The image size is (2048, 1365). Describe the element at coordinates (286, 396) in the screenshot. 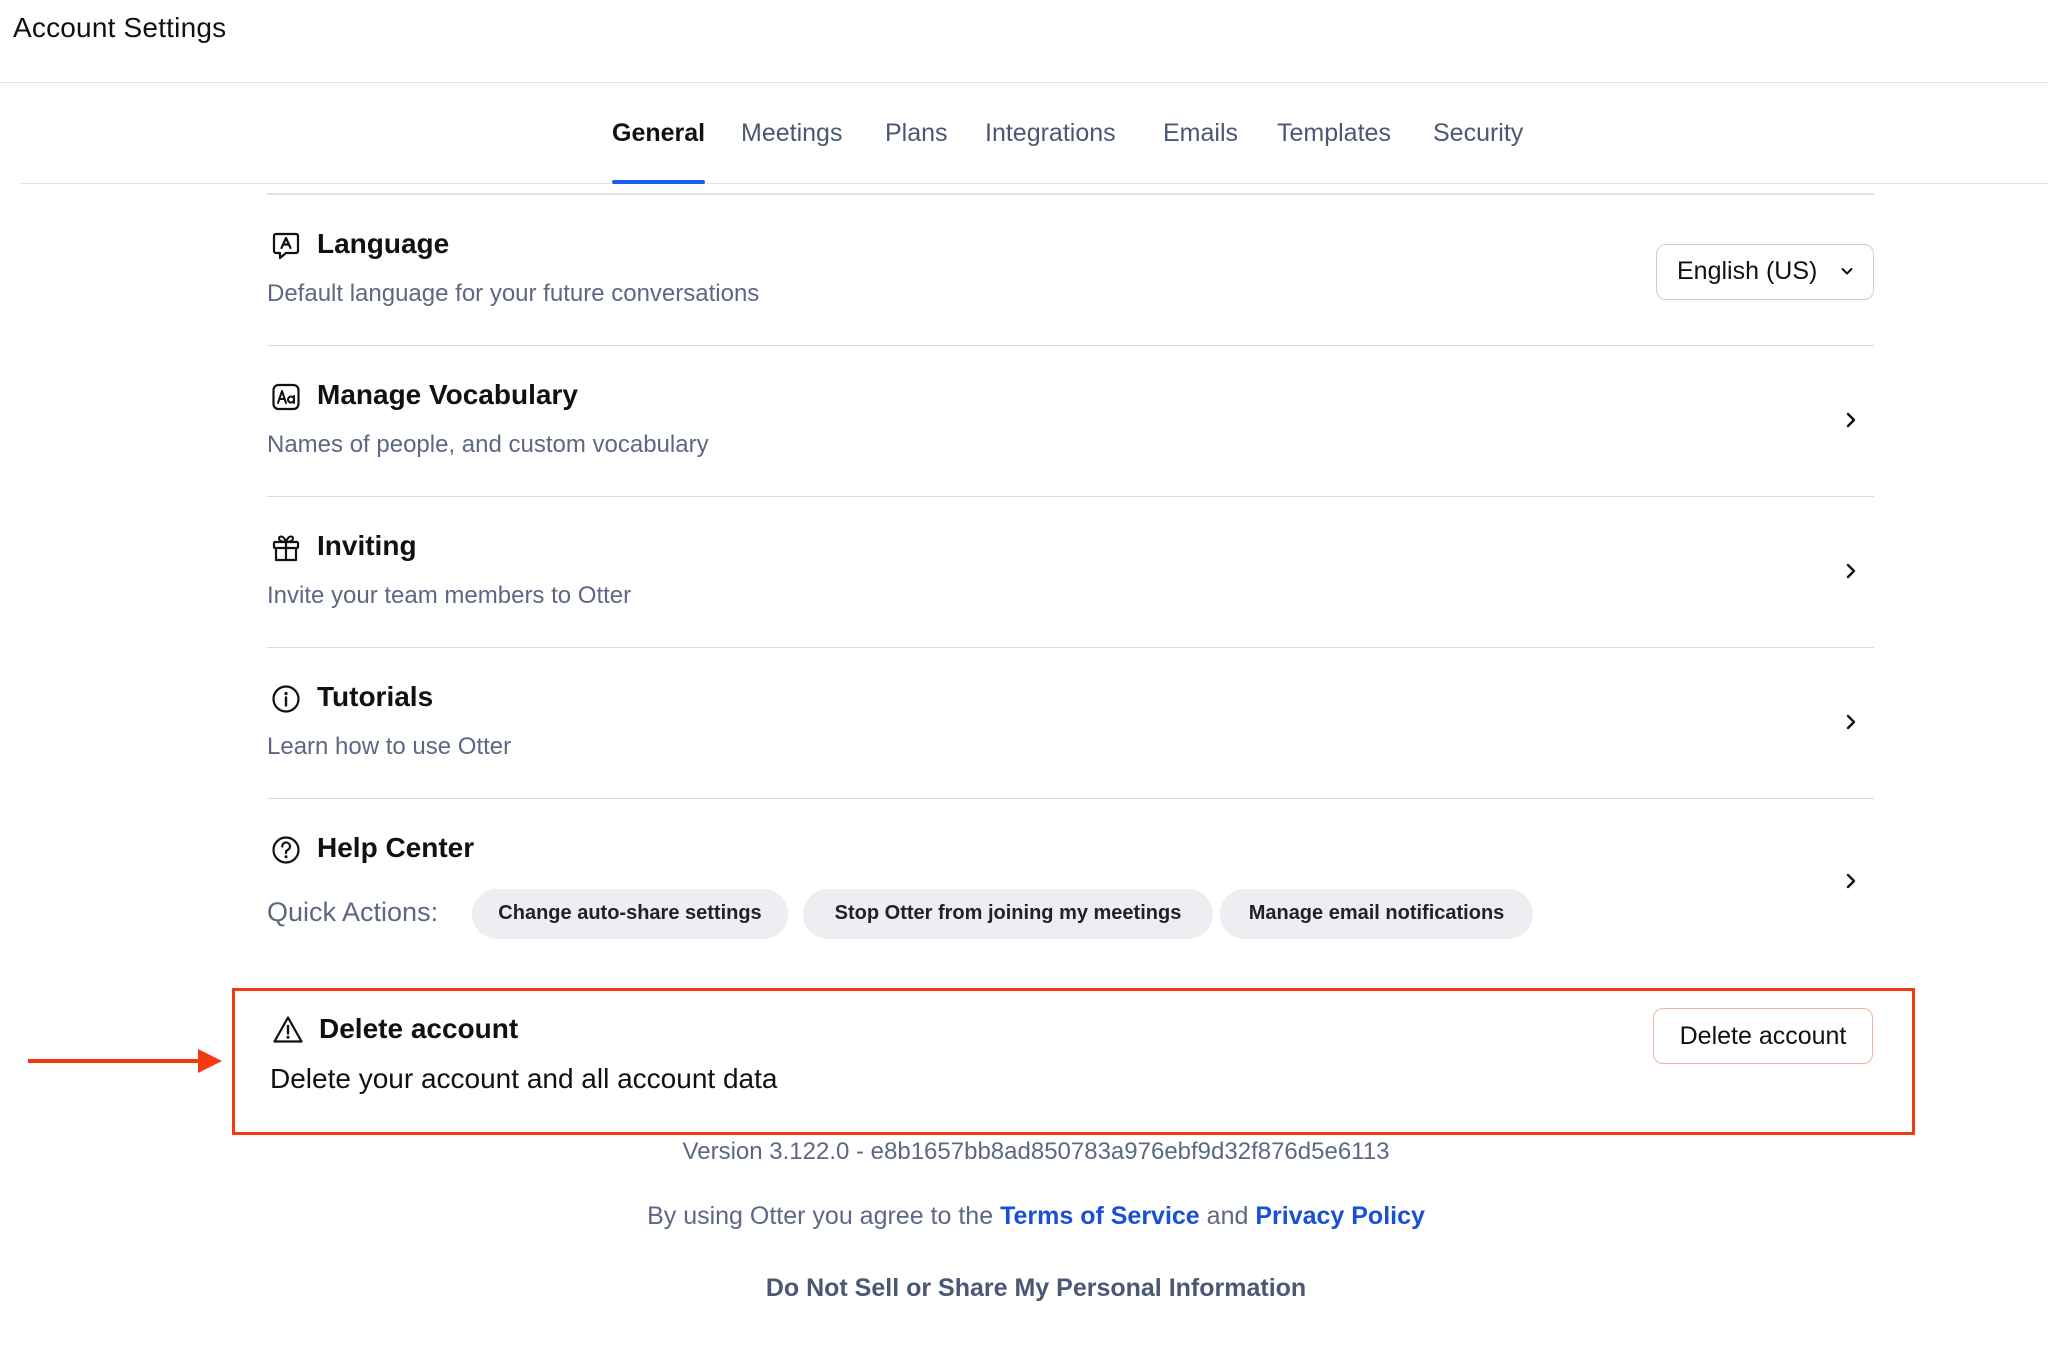

I see `vocabulary-icon` at that location.